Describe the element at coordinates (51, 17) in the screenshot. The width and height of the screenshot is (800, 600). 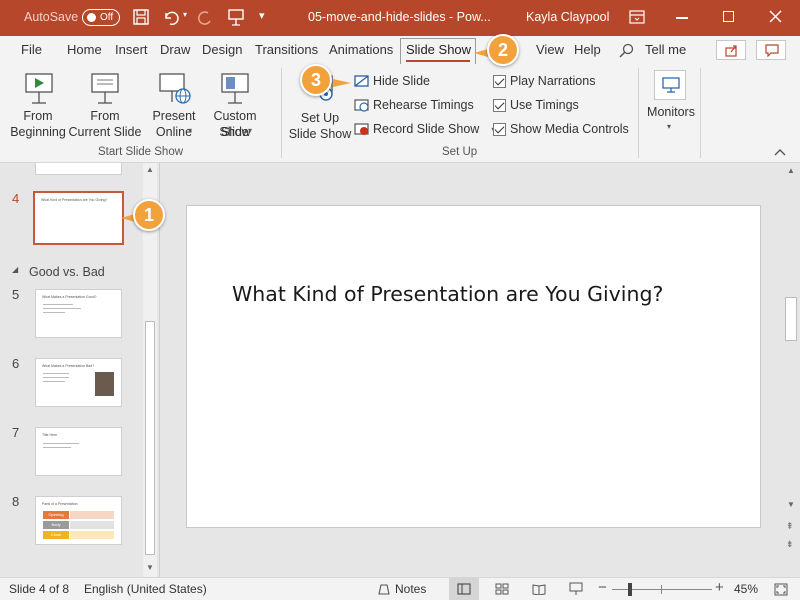
I see `autosave-label: AutoSave` at that location.